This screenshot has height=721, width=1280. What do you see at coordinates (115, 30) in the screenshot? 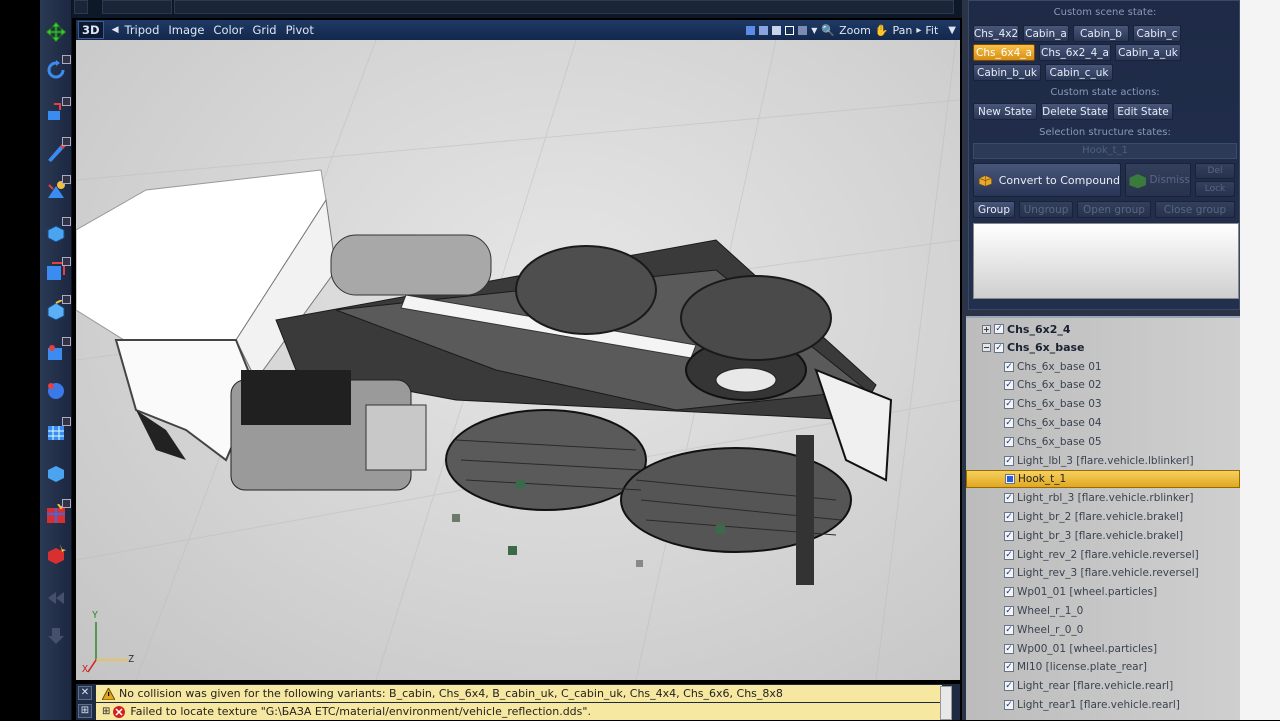
I see `collapse-arrow-icon: ◀` at bounding box center [115, 30].